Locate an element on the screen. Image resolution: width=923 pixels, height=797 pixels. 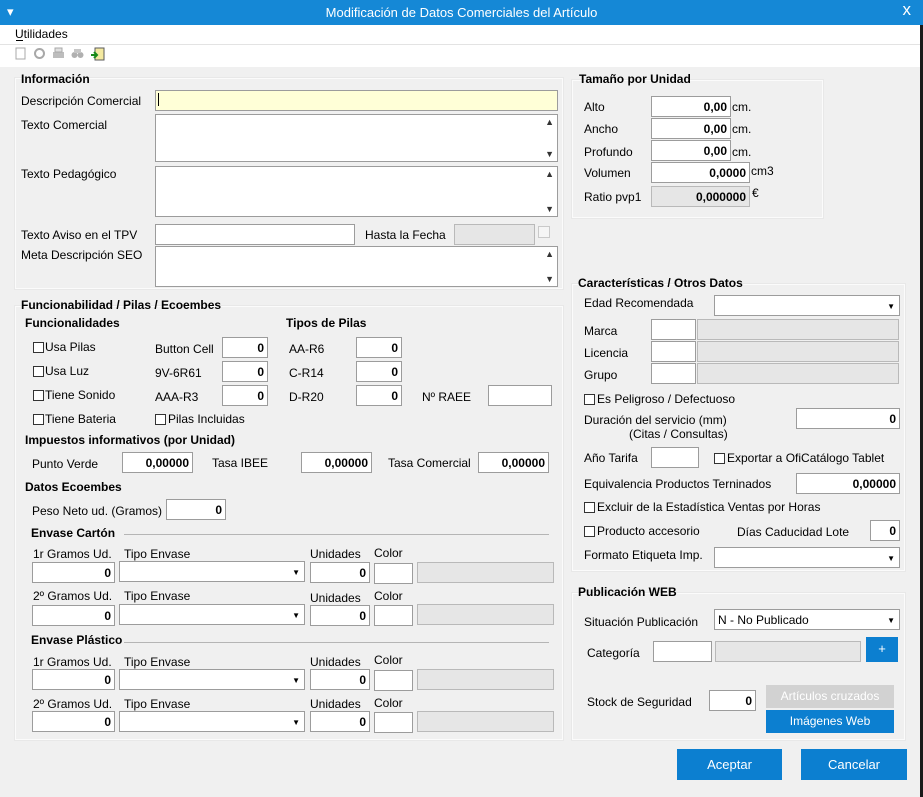
aviso-input is located at coordinates (255, 234).